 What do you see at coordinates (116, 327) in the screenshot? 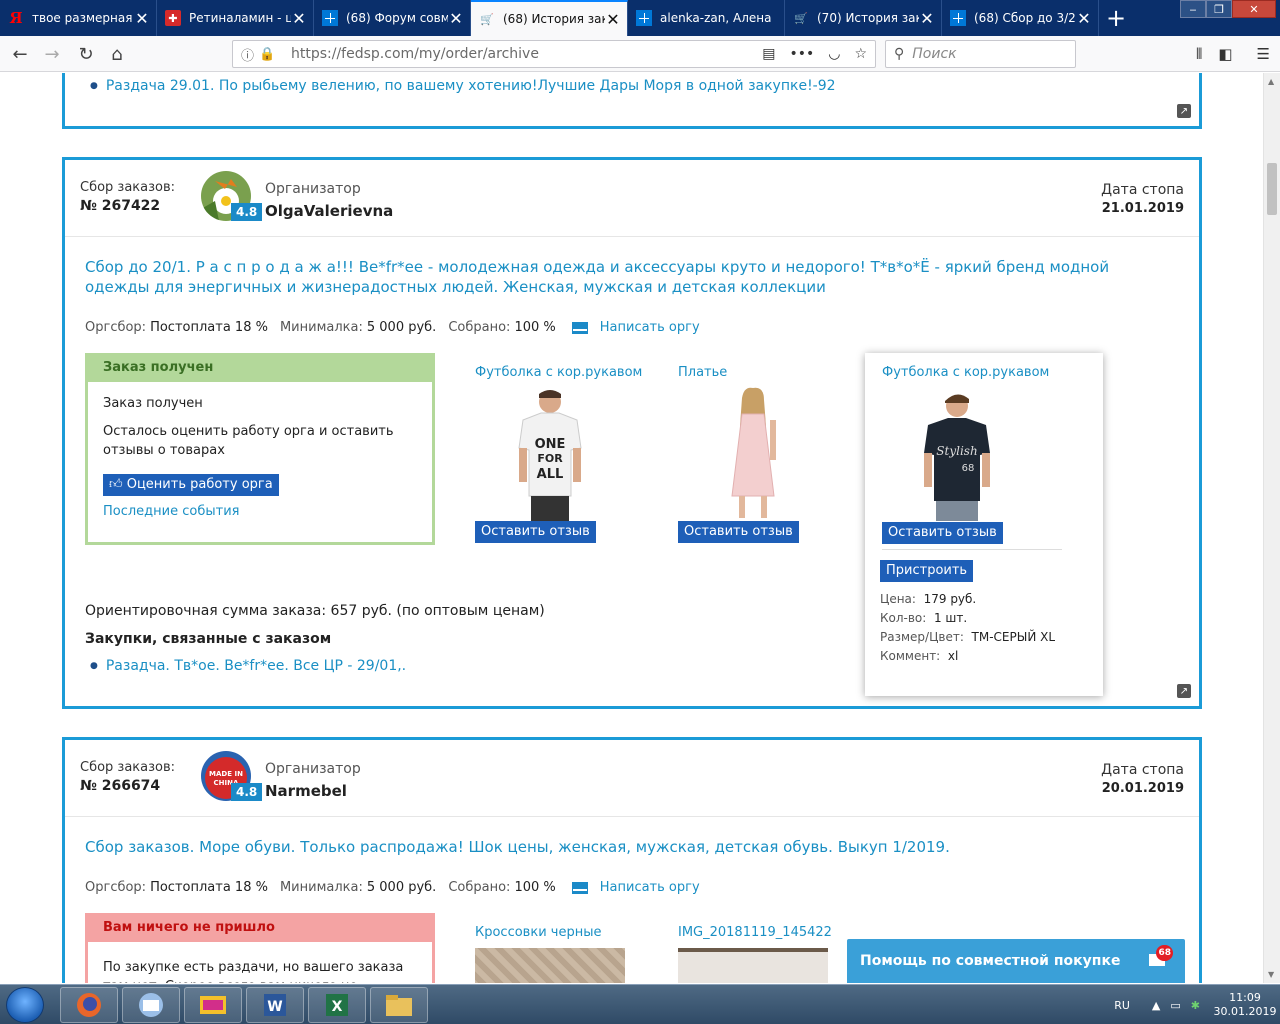
I see `fee-label: Оргсбор:` at bounding box center [116, 327].